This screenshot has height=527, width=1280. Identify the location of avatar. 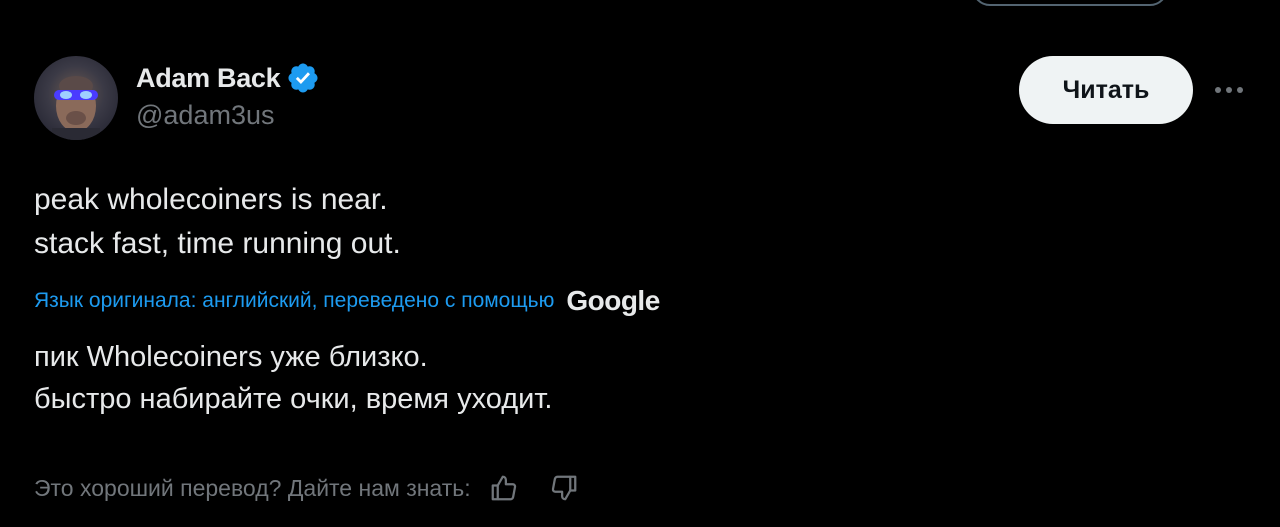
(76, 98).